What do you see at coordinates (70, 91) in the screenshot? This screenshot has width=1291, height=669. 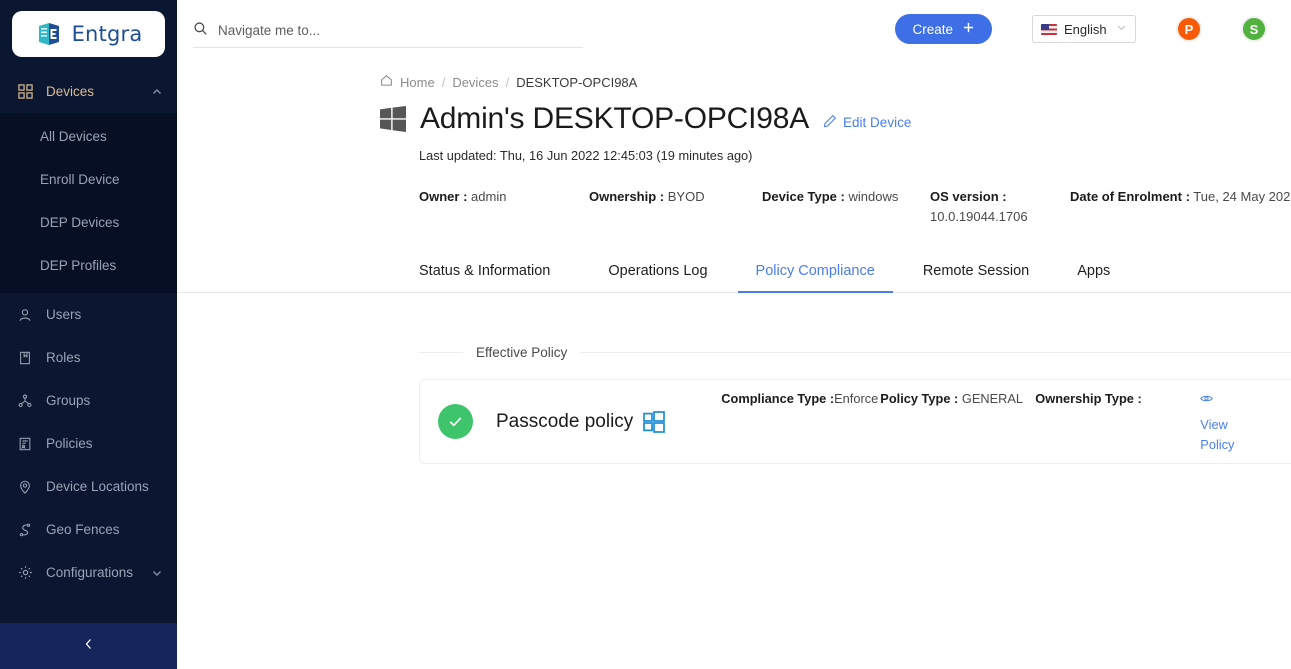 I see `sidebar-item-label: Devices` at bounding box center [70, 91].